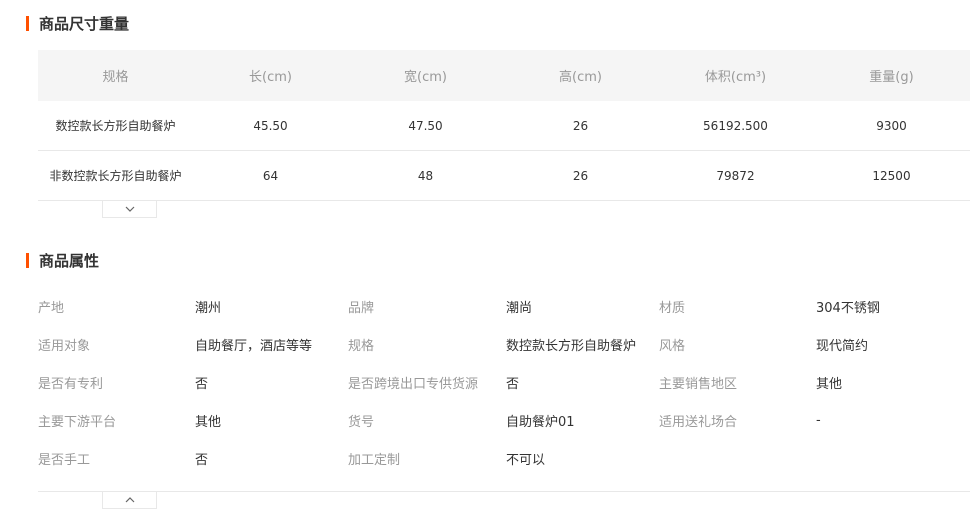 The height and width of the screenshot is (524, 979). Describe the element at coordinates (361, 308) in the screenshot. I see `attr-label: 品牌` at that location.